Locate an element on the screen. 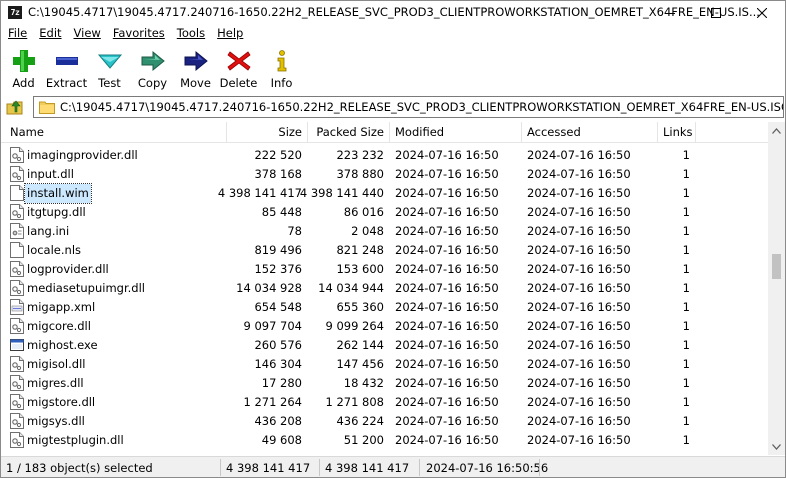 The width and height of the screenshot is (786, 478). column-header-modified: Modified is located at coordinates (419, 132).